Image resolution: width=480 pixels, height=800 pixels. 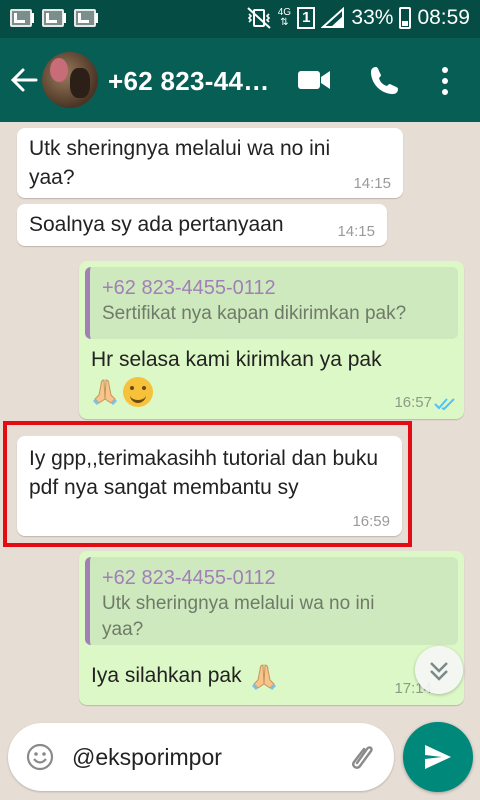 What do you see at coordinates (314, 80) in the screenshot?
I see `video-call-icon` at bounding box center [314, 80].